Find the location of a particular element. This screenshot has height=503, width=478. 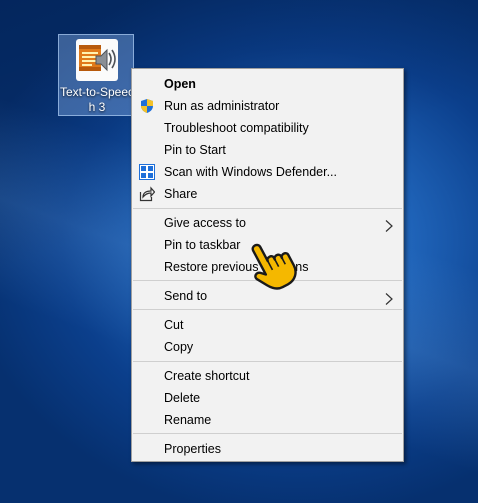

menu-item-rename: Rename is located at coordinates (267, 420).